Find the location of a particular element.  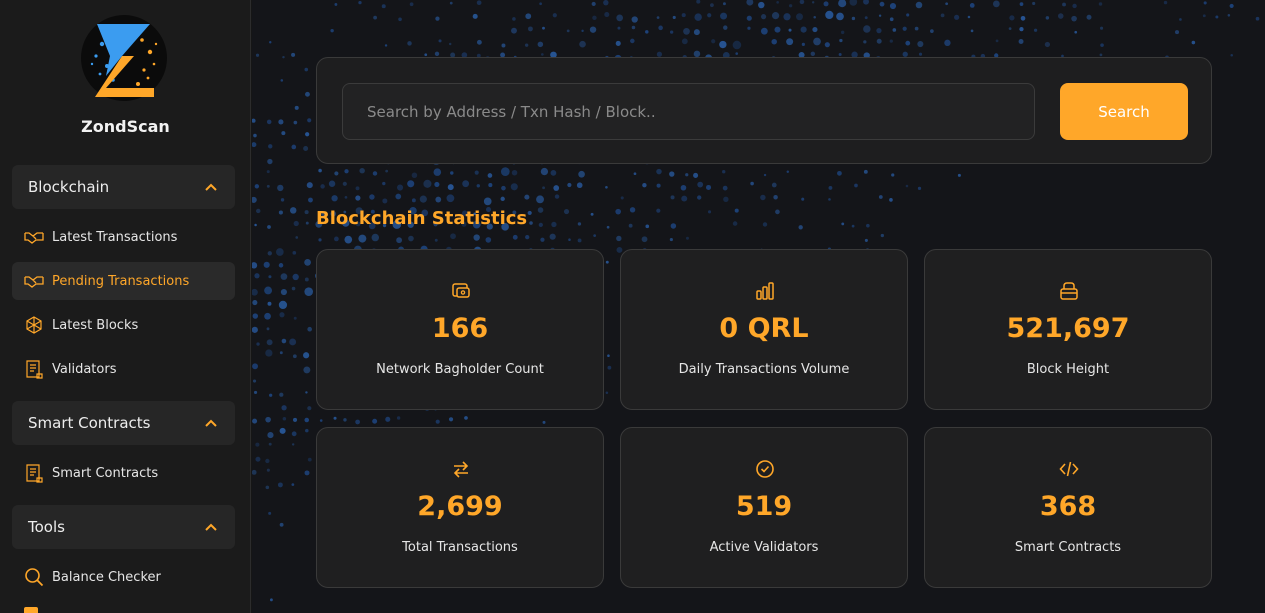

stat-label: Total Transactions is located at coordinates (460, 547).